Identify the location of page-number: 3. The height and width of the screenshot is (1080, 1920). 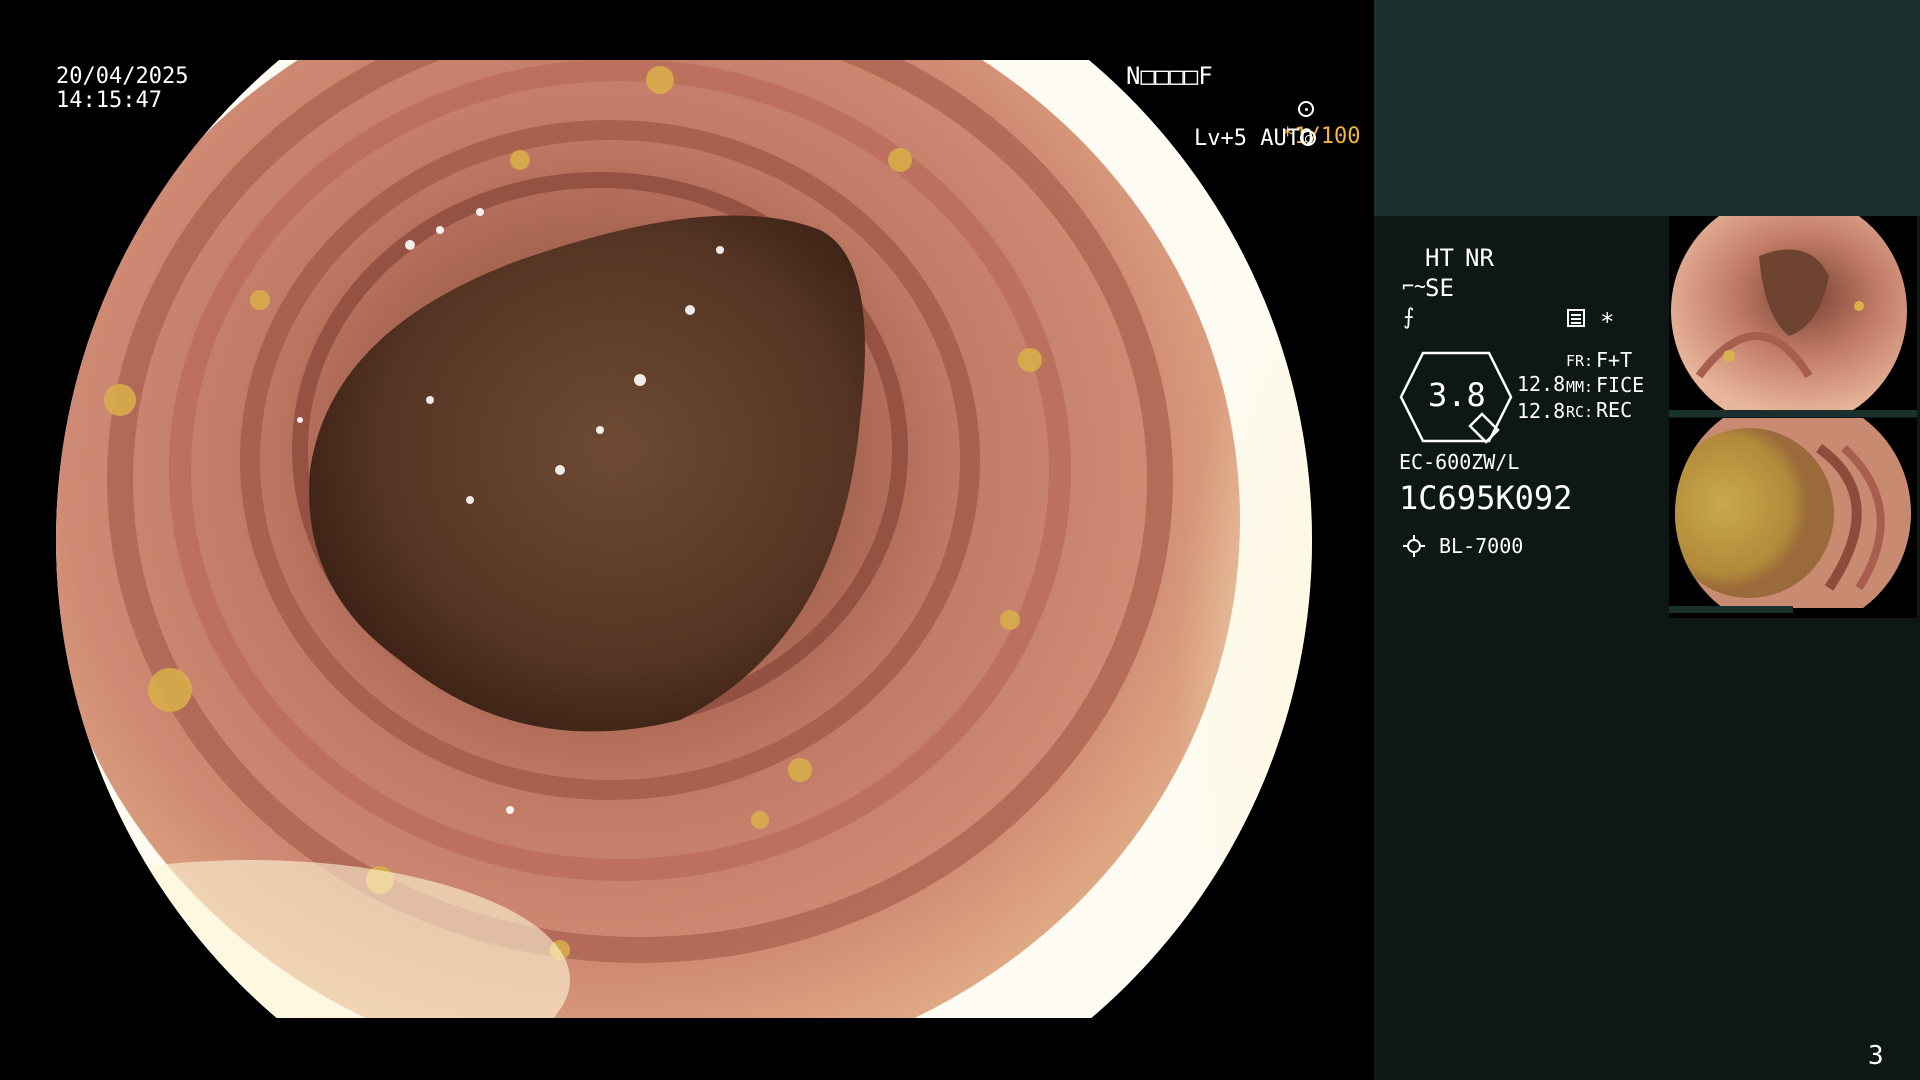
(1876, 1056).